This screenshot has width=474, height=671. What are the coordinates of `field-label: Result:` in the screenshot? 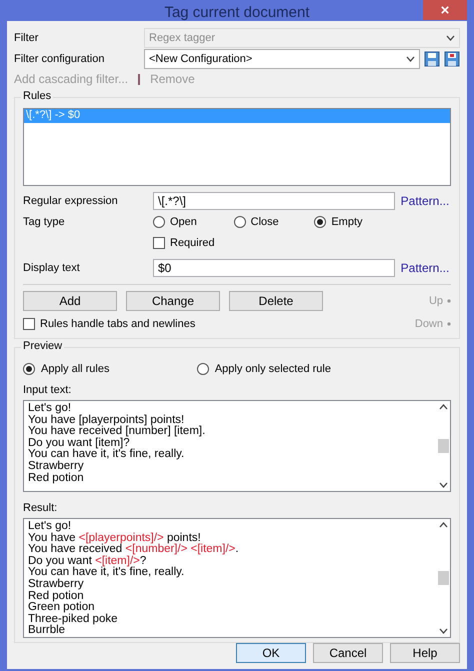 It's located at (40, 508).